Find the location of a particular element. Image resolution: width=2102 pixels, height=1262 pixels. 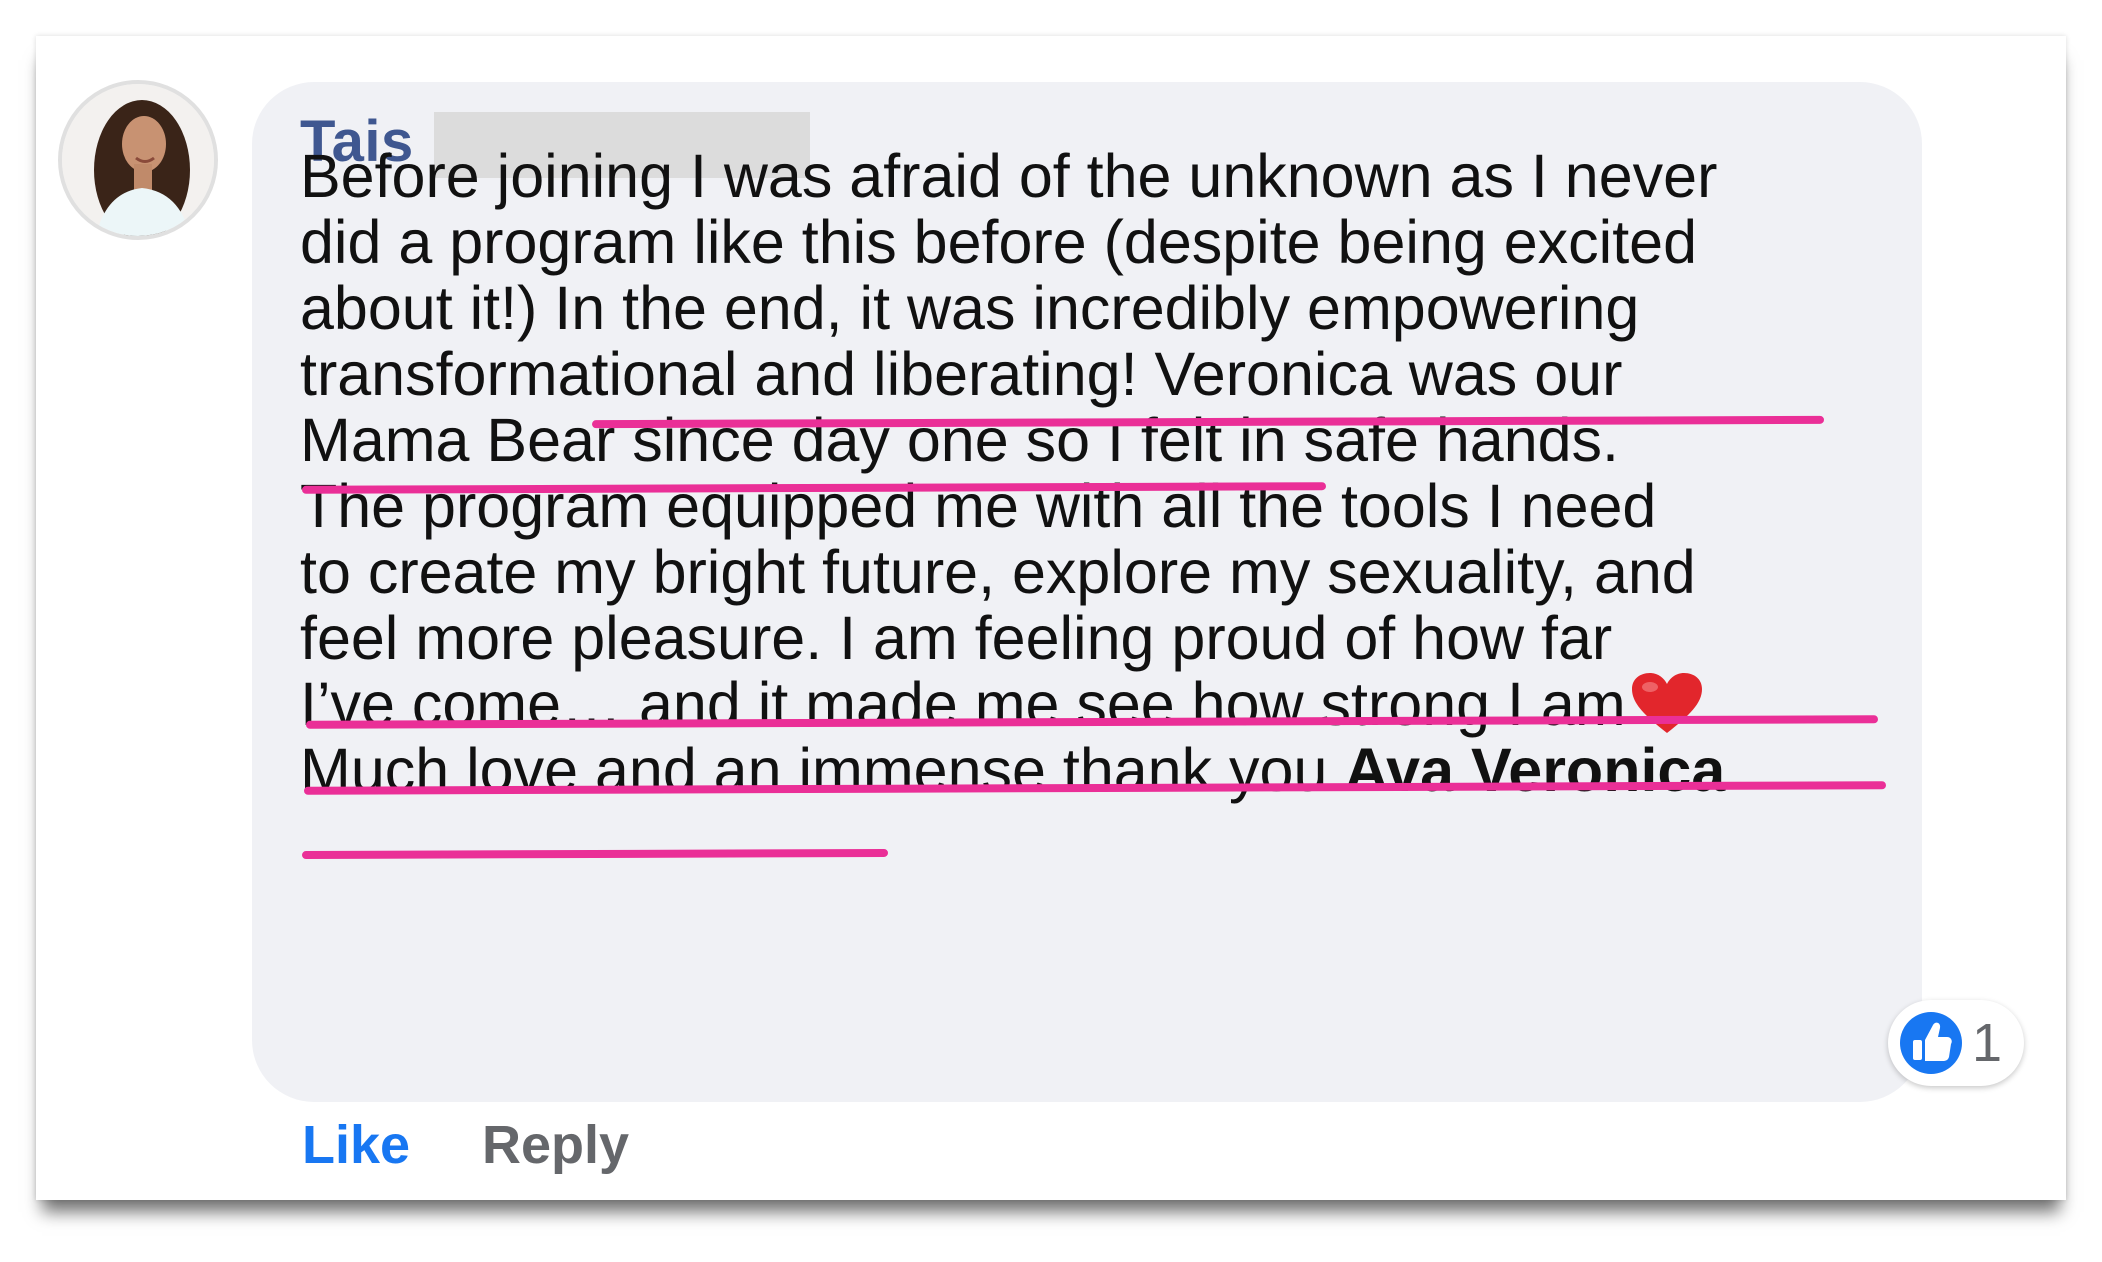

red-heart-icon is located at coordinates (1666, 703).